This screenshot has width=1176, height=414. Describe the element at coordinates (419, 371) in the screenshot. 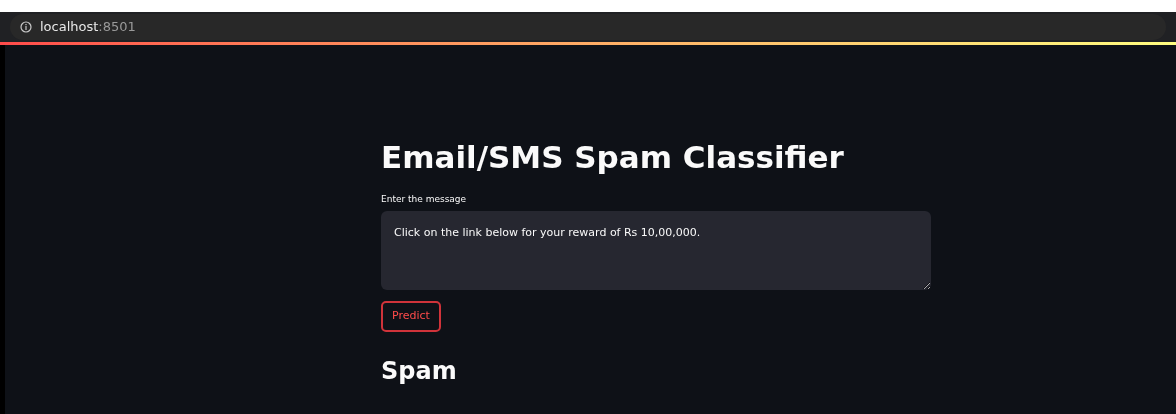

I see `result-heading: Spam` at that location.